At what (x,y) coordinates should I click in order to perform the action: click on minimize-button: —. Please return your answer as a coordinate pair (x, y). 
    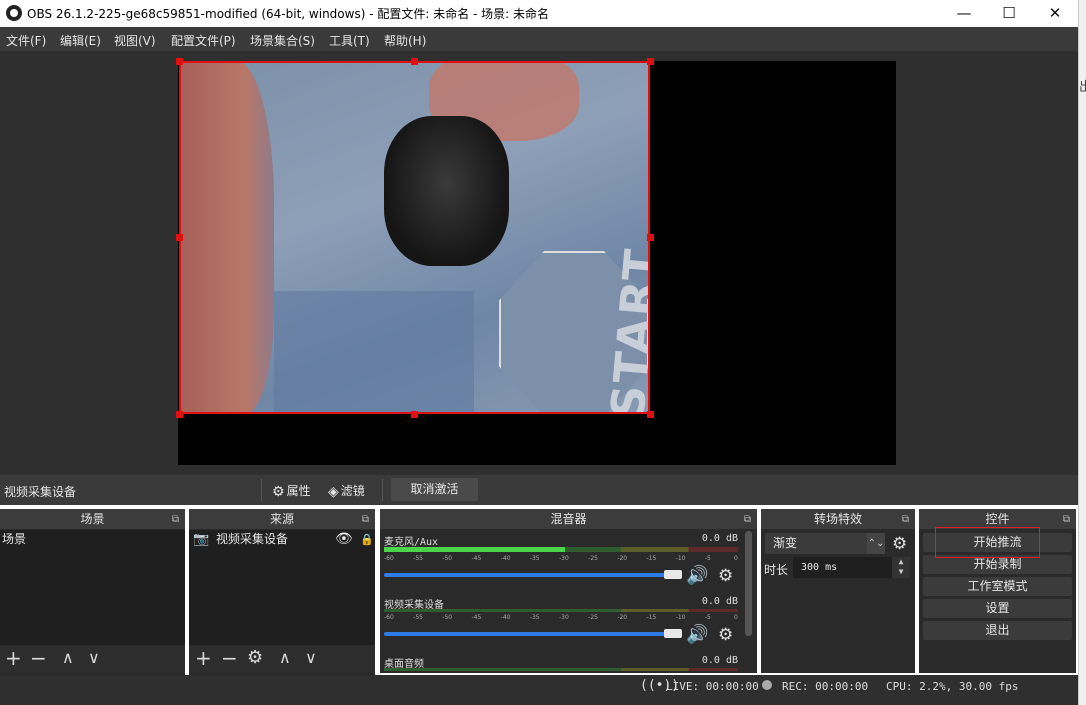
    Looking at the image, I should click on (964, 13).